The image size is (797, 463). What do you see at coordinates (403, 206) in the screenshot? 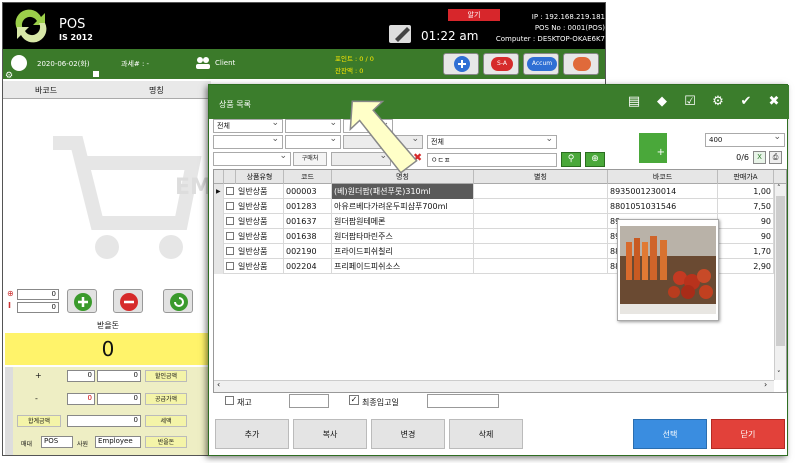
I see `cell-name: 아유르베다가려운두피샴푸700ml` at bounding box center [403, 206].